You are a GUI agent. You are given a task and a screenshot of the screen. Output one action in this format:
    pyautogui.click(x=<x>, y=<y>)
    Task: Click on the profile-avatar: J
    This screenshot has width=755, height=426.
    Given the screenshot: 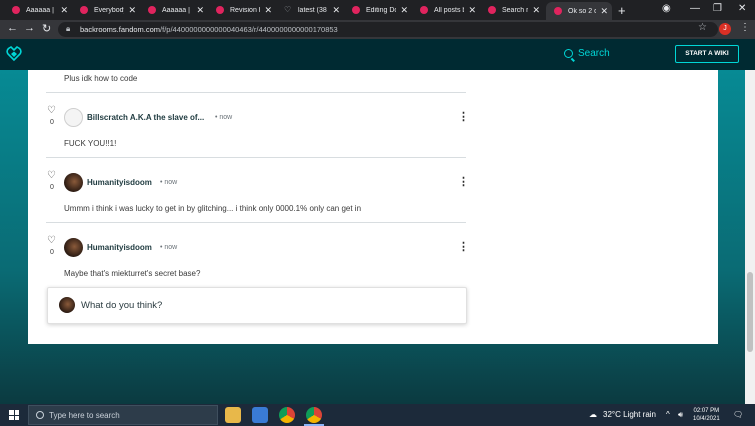 What is the action you would take?
    pyautogui.click(x=725, y=29)
    